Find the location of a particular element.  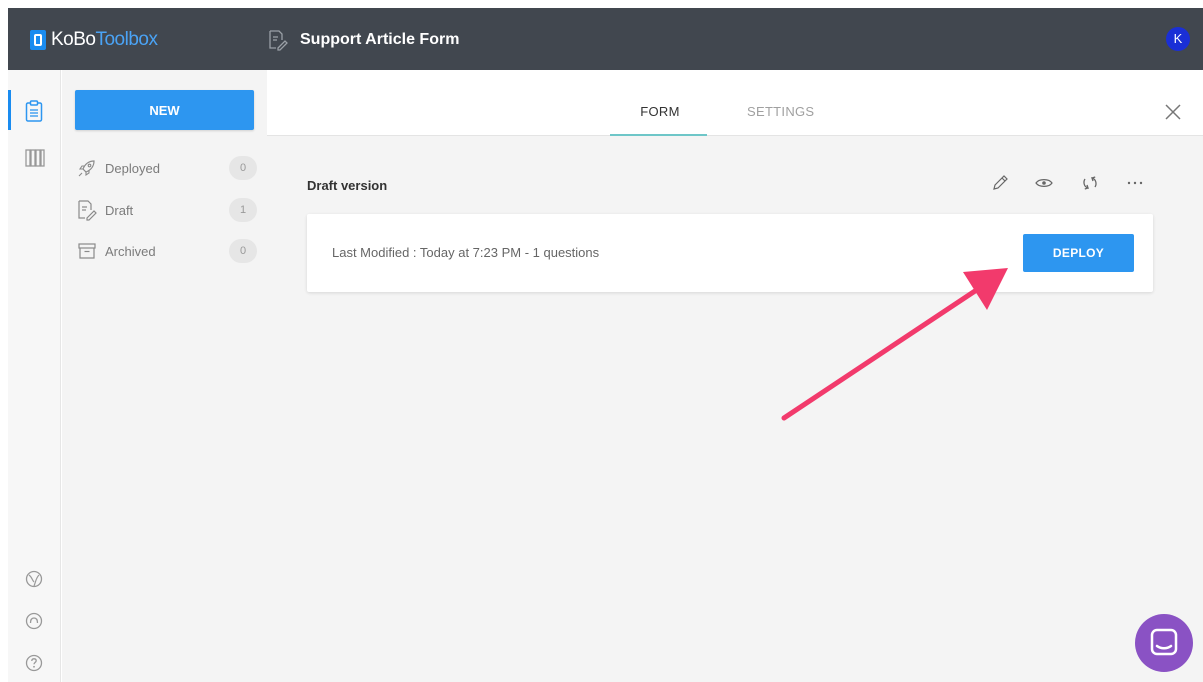

deploy-button: DEPLOY is located at coordinates (1078, 253).